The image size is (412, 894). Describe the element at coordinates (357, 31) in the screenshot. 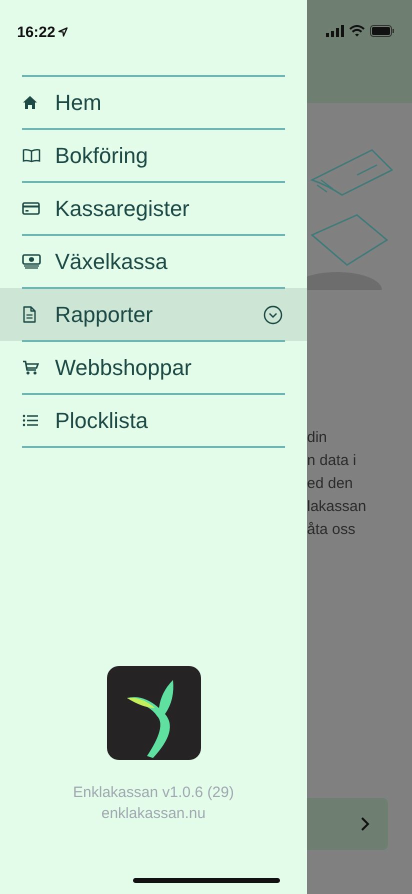

I see `wifi-icon` at that location.